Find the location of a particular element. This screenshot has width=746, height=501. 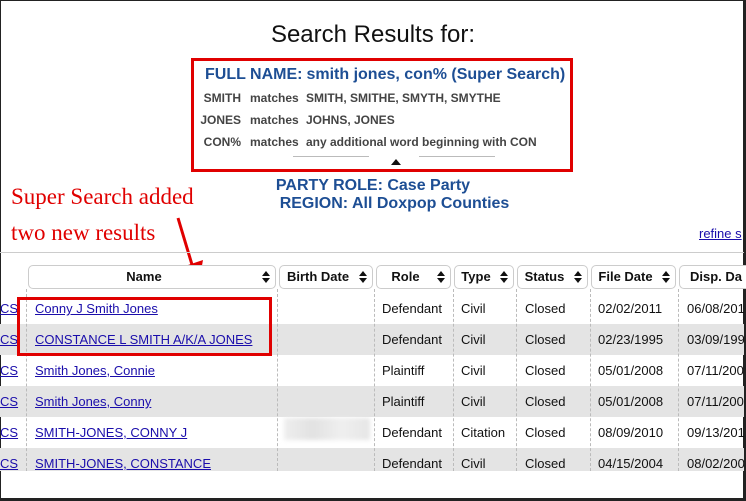

page-title: Search Results for: is located at coordinates (373, 34).